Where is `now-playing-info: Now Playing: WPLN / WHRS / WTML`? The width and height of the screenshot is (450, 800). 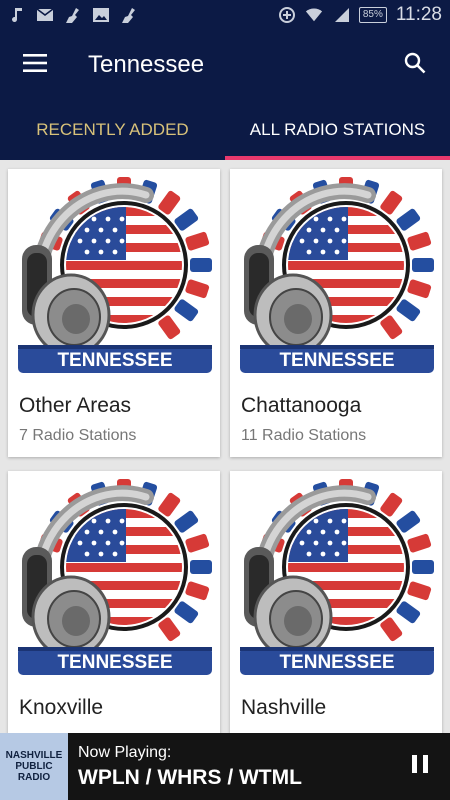
now-playing-info: Now Playing: WPLN / WHRS / WTML is located at coordinates (190, 767).